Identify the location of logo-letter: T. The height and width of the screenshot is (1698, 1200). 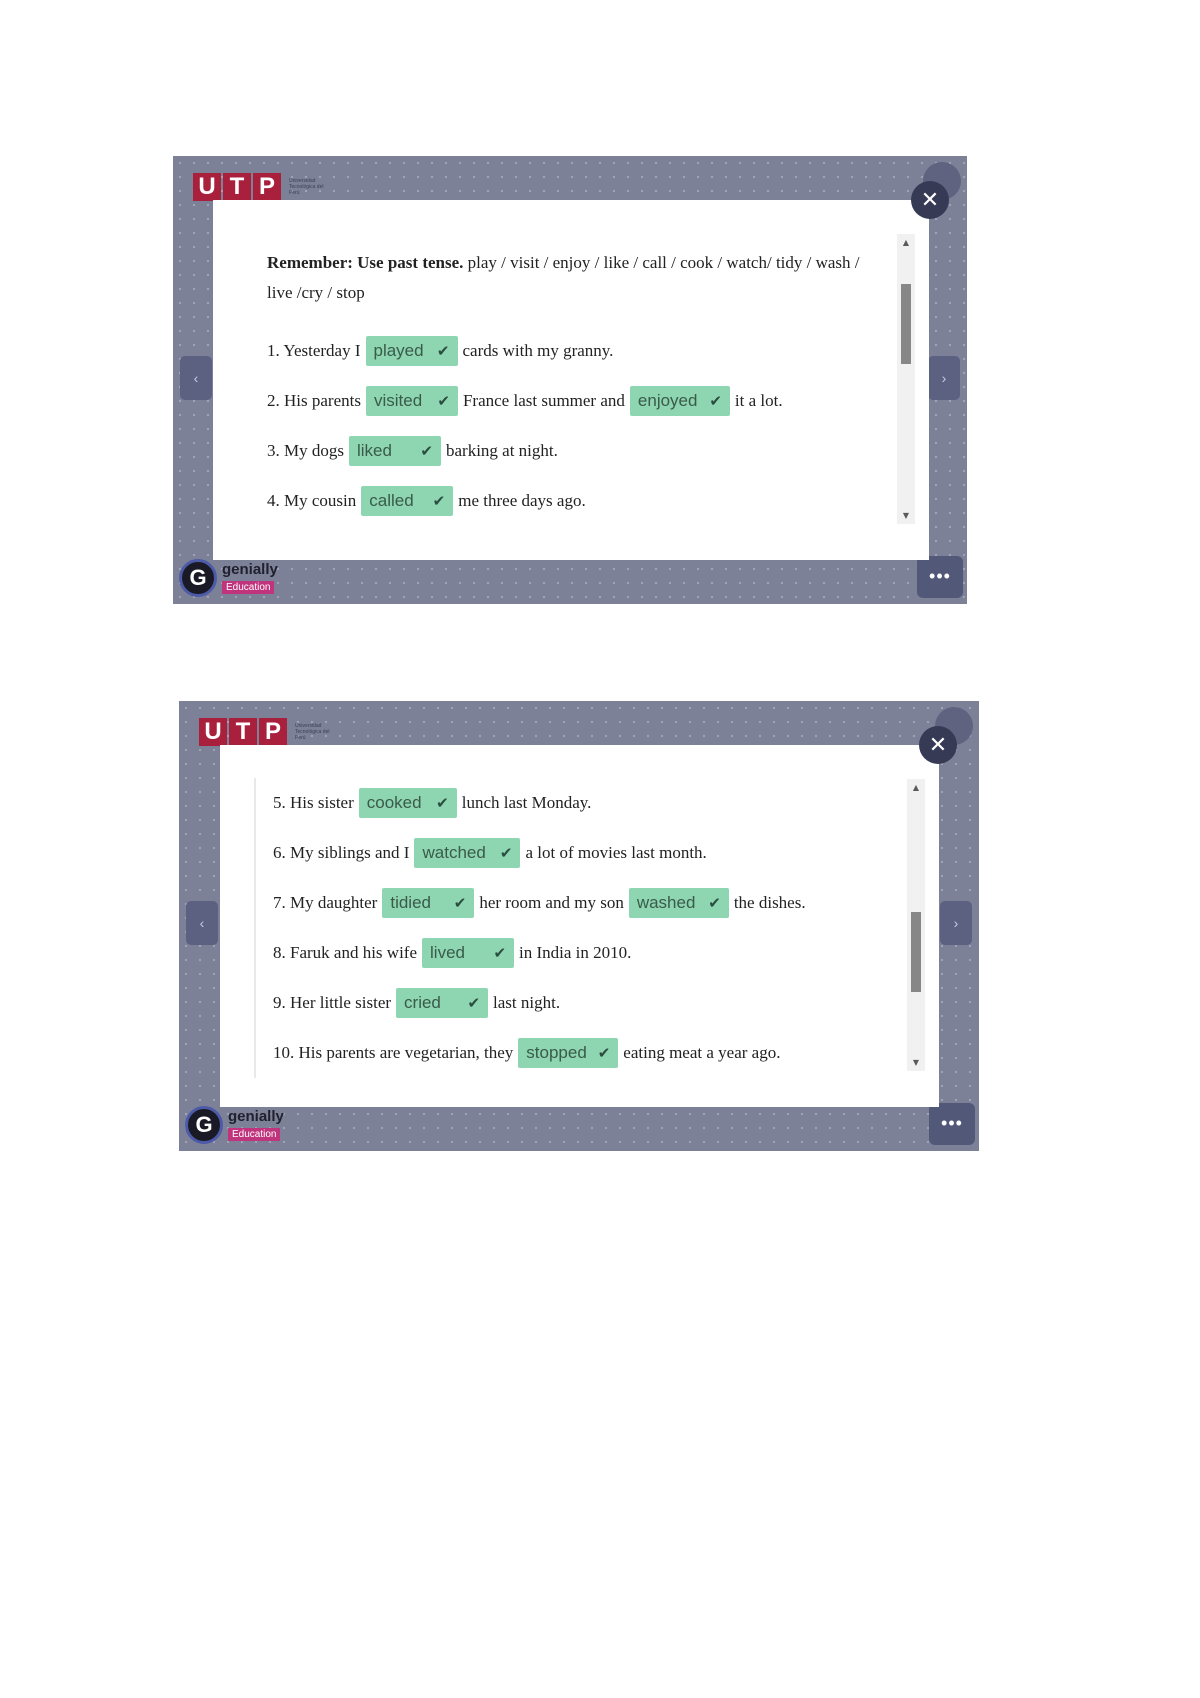
(243, 732).